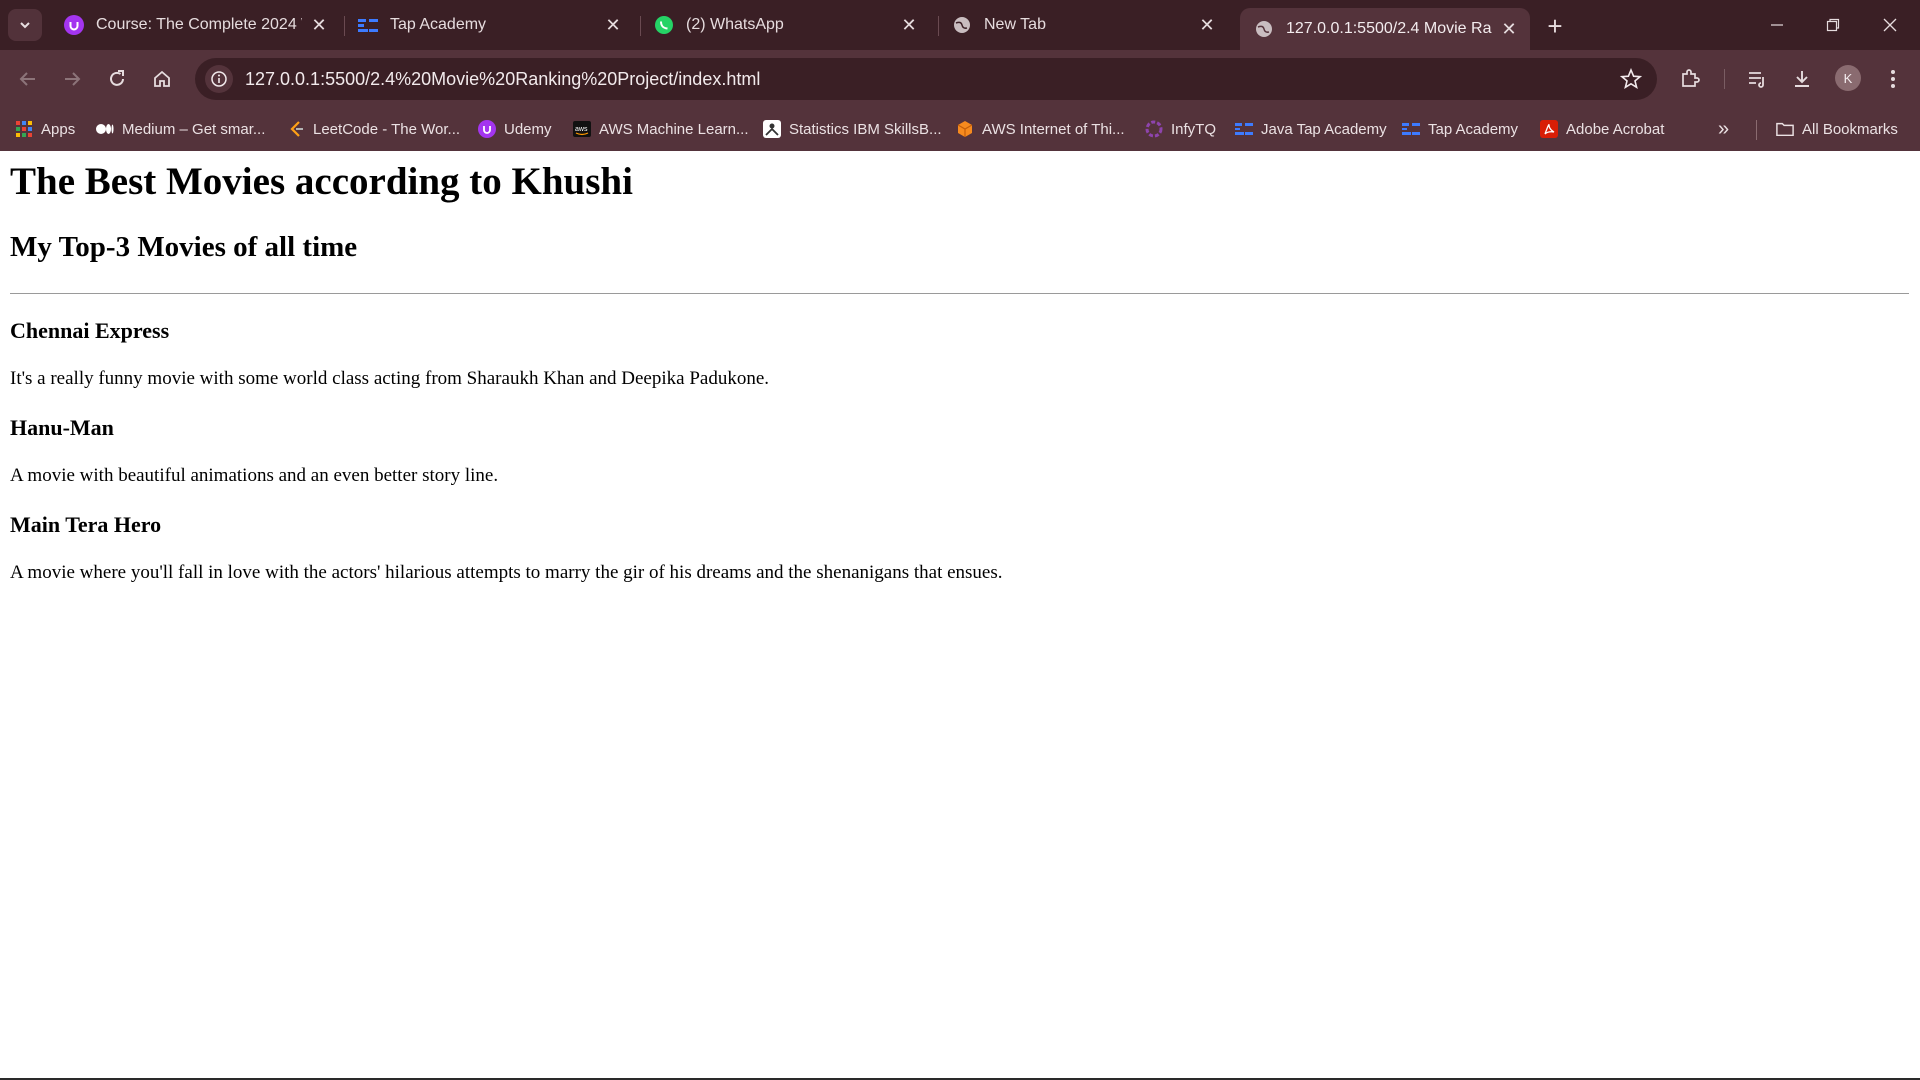  I want to click on puzzle-icon, so click(1691, 78).